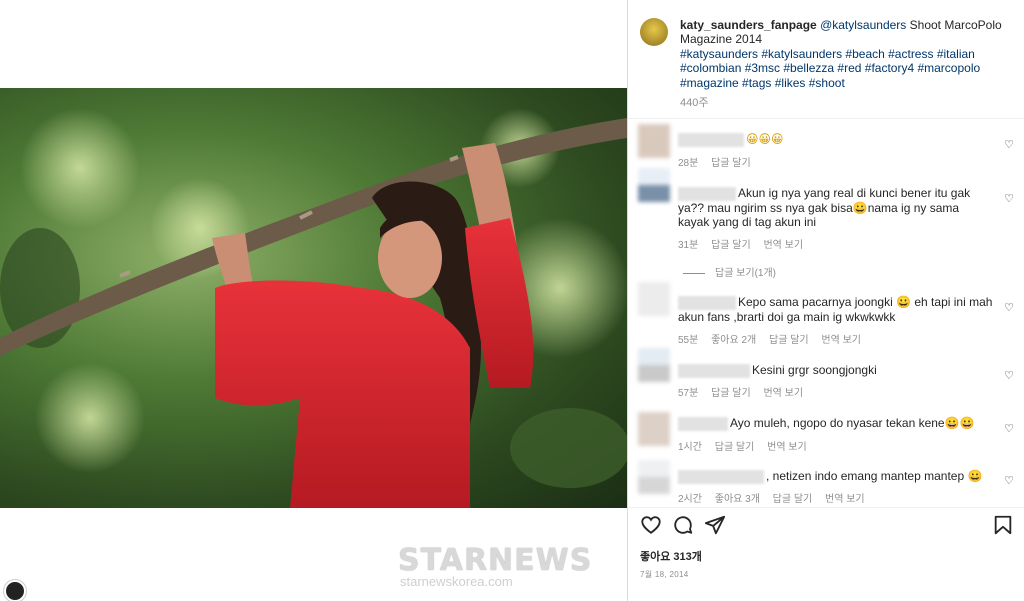 The width and height of the screenshot is (1024, 601). Describe the element at coordinates (733, 340) in the screenshot. I see `comment-like-count: 좋아요 2개` at that location.